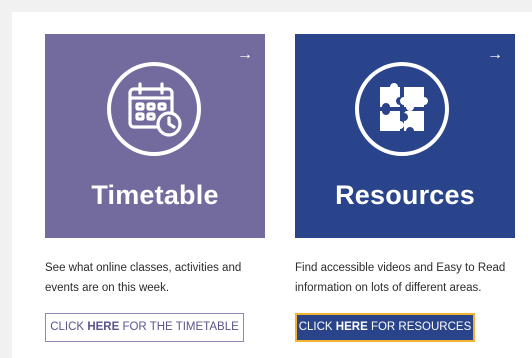 The height and width of the screenshot is (358, 532). Describe the element at coordinates (405, 195) in the screenshot. I see `resources-title: Resources` at that location.